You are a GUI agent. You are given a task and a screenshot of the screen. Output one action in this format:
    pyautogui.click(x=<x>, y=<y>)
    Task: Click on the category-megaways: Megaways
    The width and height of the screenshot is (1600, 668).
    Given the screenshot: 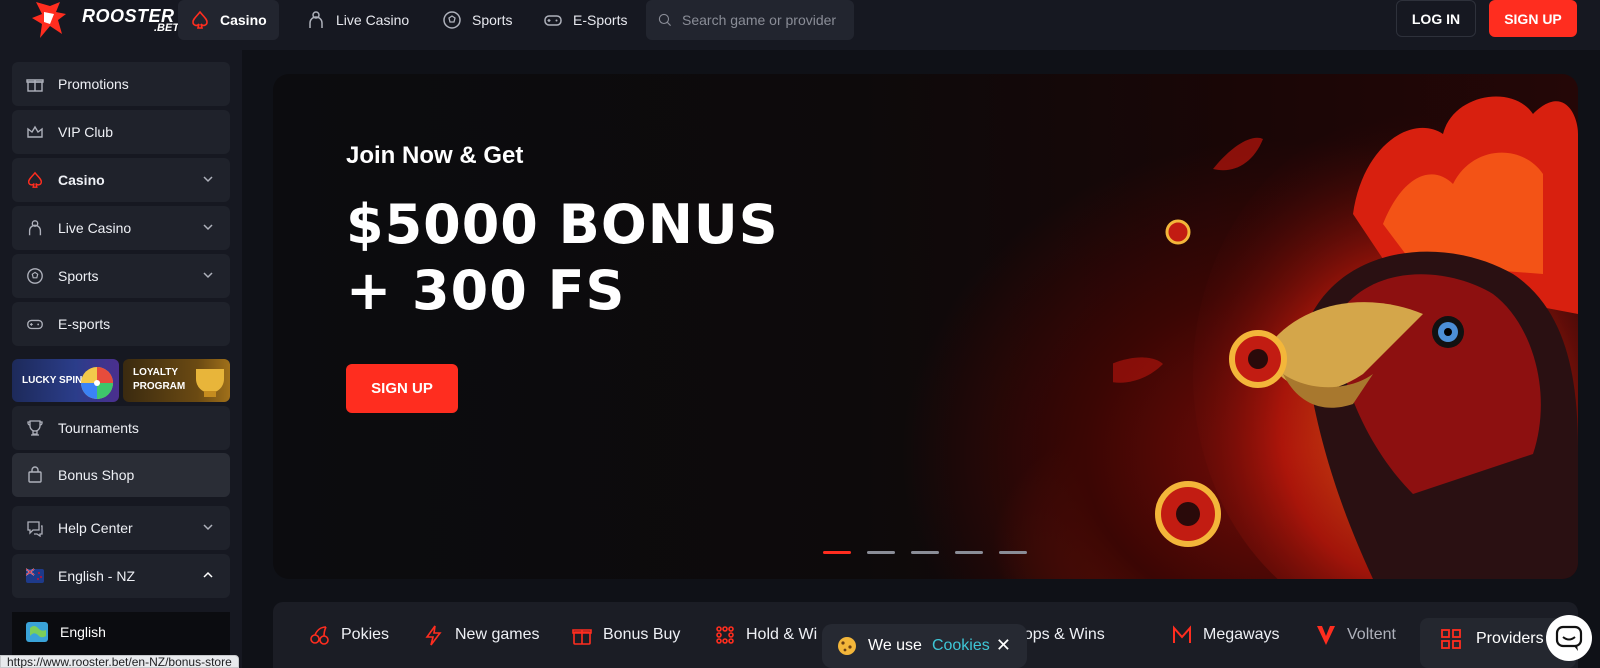 What is the action you would take?
    pyautogui.click(x=1225, y=635)
    